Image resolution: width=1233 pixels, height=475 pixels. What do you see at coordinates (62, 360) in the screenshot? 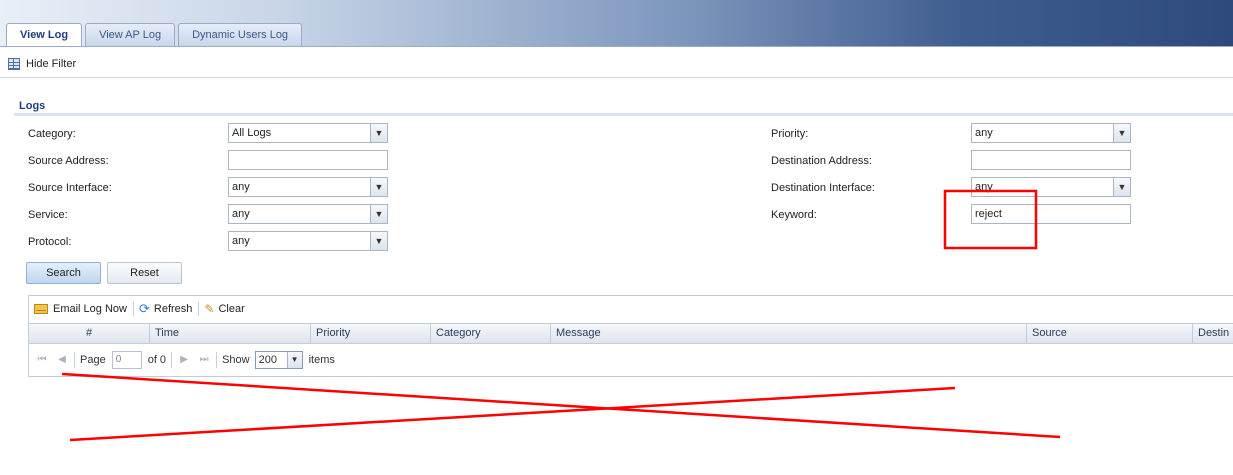
I see `previous-page-icon: ◀` at bounding box center [62, 360].